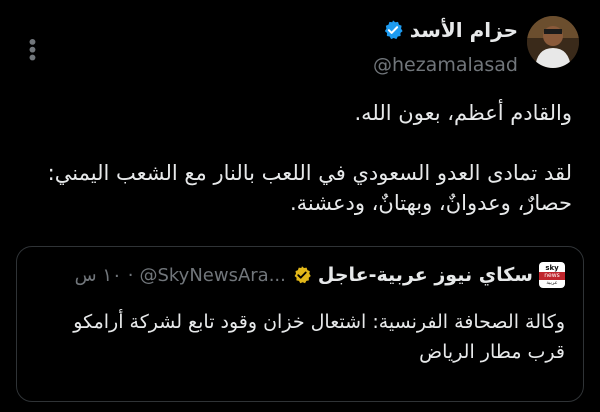 The height and width of the screenshot is (412, 600). I want to click on avatar, so click(553, 42).